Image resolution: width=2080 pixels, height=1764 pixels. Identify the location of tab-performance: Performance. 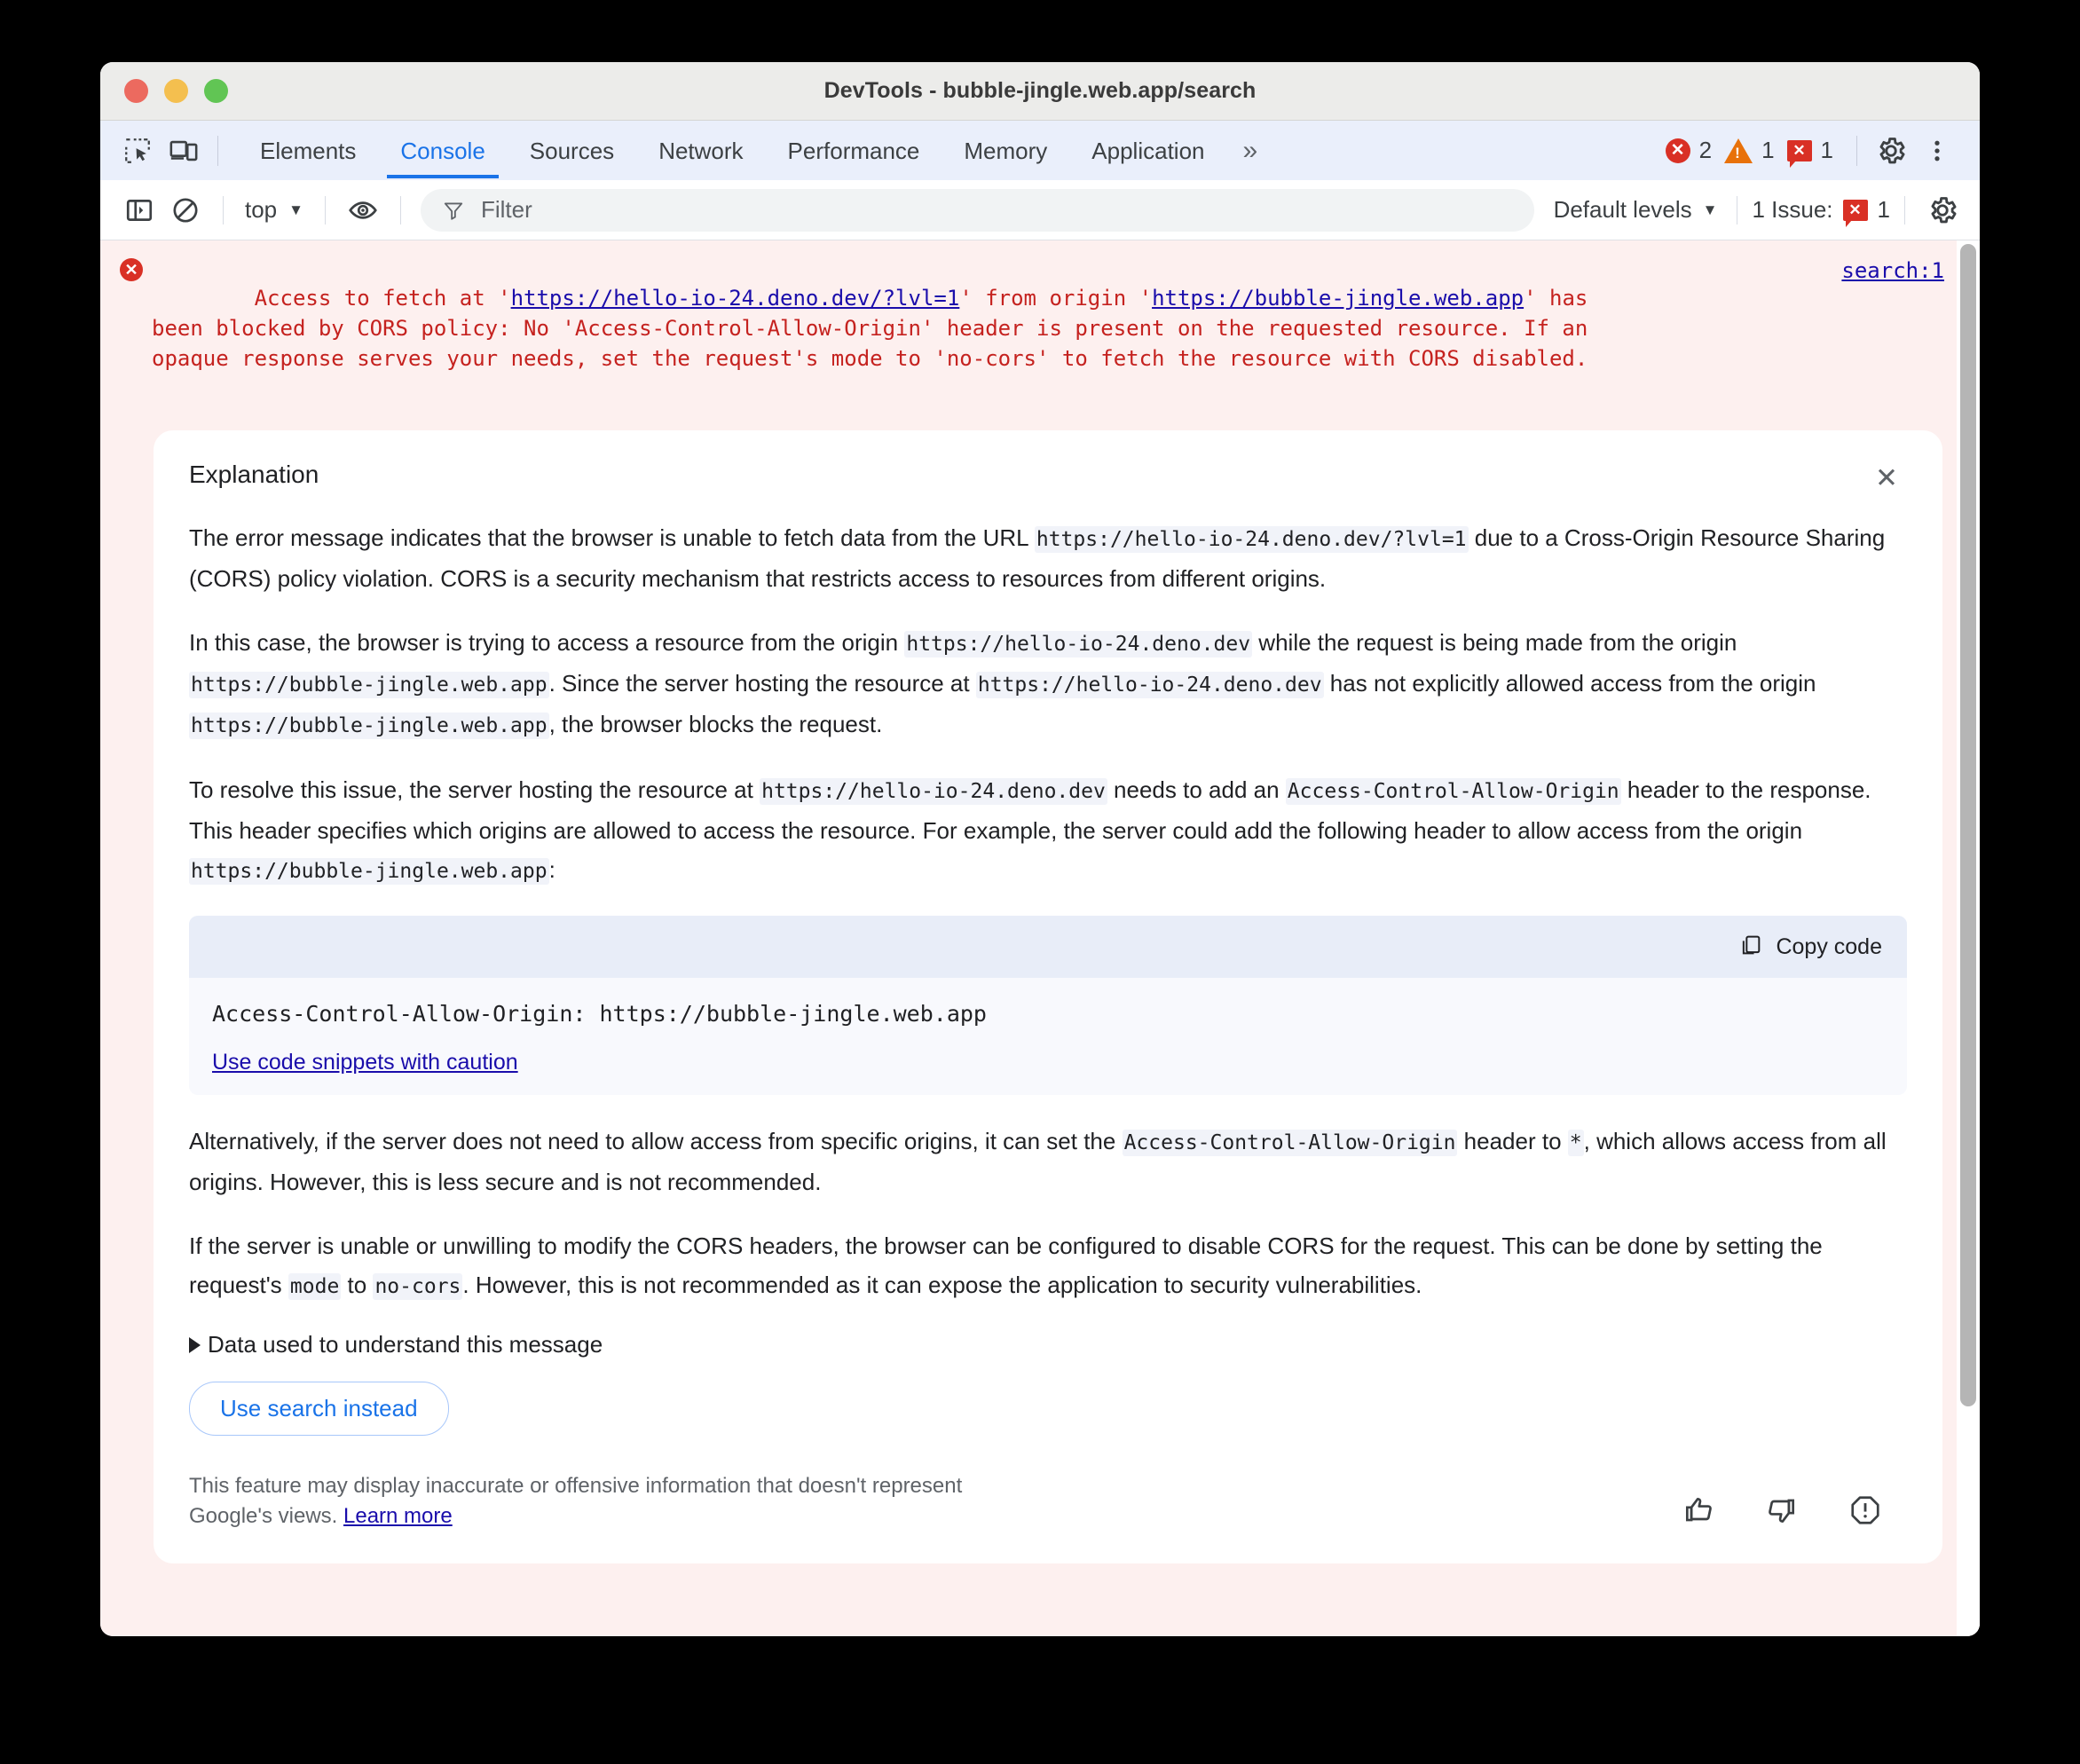
(854, 150).